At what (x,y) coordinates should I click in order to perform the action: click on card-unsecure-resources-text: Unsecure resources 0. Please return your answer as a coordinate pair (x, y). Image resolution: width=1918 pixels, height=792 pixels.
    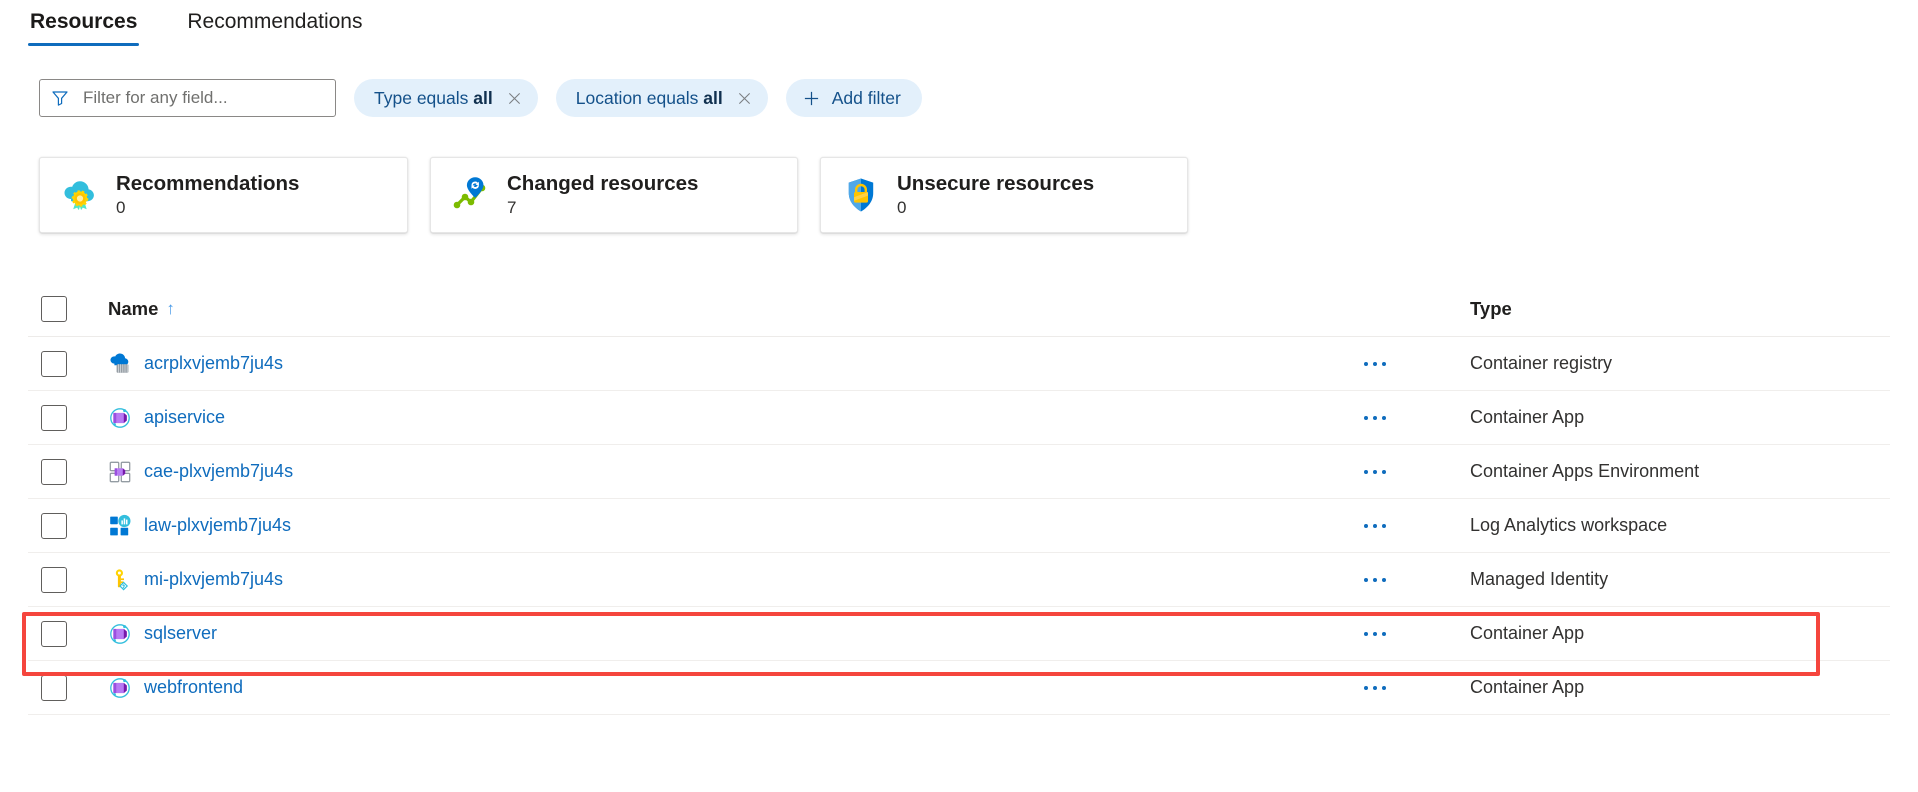
    Looking at the image, I should click on (995, 194).